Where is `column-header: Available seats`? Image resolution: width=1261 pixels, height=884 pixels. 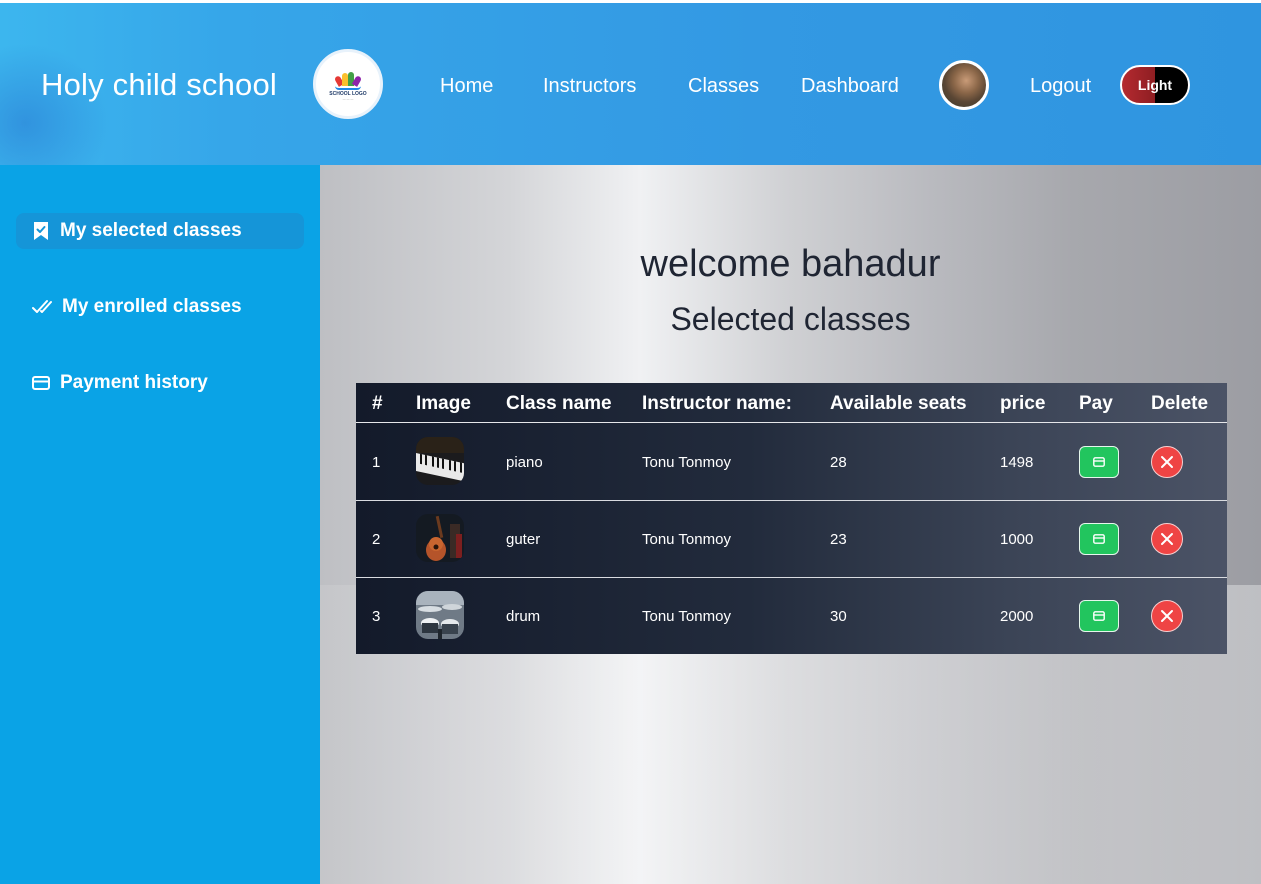 column-header: Available seats is located at coordinates (898, 403).